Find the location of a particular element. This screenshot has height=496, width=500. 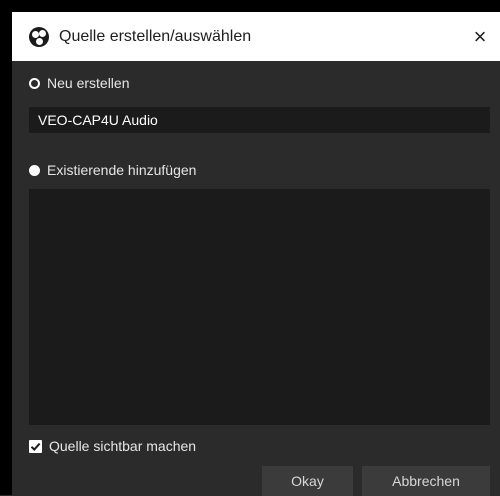

cancel-button-label: Abbrechen is located at coordinates (426, 481).